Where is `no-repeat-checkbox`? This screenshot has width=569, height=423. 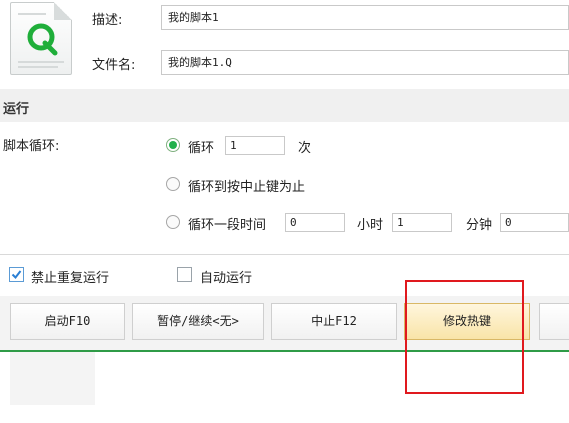
no-repeat-checkbox is located at coordinates (16, 274).